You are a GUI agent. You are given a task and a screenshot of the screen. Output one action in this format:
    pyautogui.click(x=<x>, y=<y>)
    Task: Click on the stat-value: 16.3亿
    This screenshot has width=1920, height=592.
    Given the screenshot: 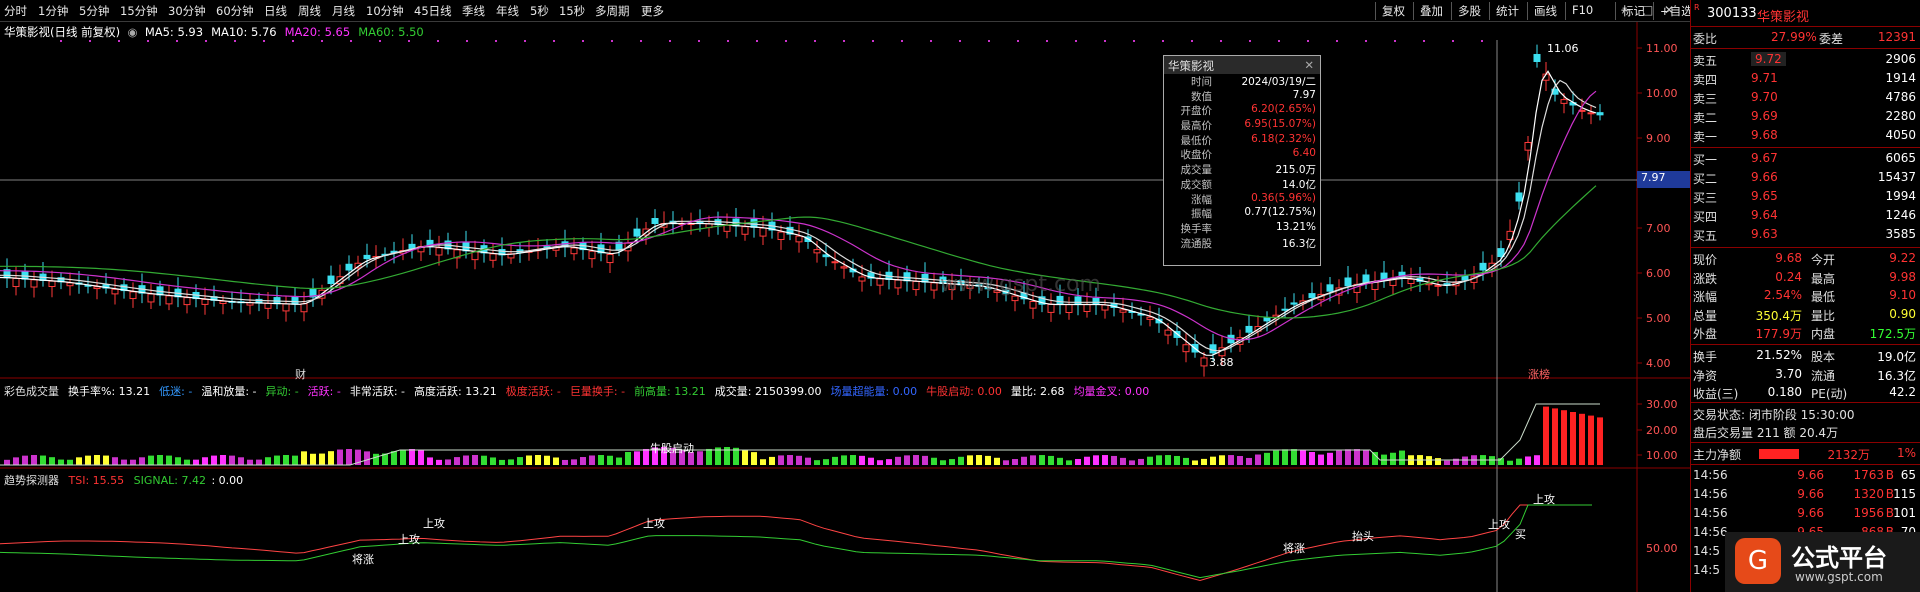 What is the action you would take?
    pyautogui.click(x=1896, y=375)
    